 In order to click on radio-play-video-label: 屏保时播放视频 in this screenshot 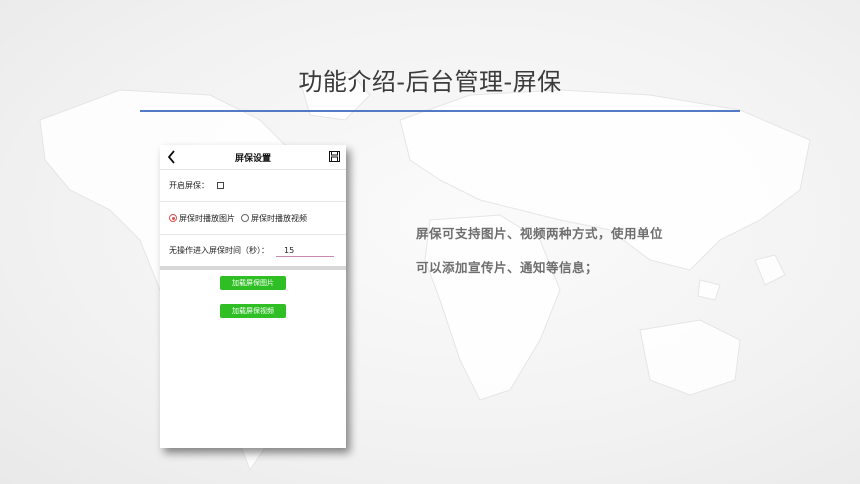, I will do `click(279, 218)`.